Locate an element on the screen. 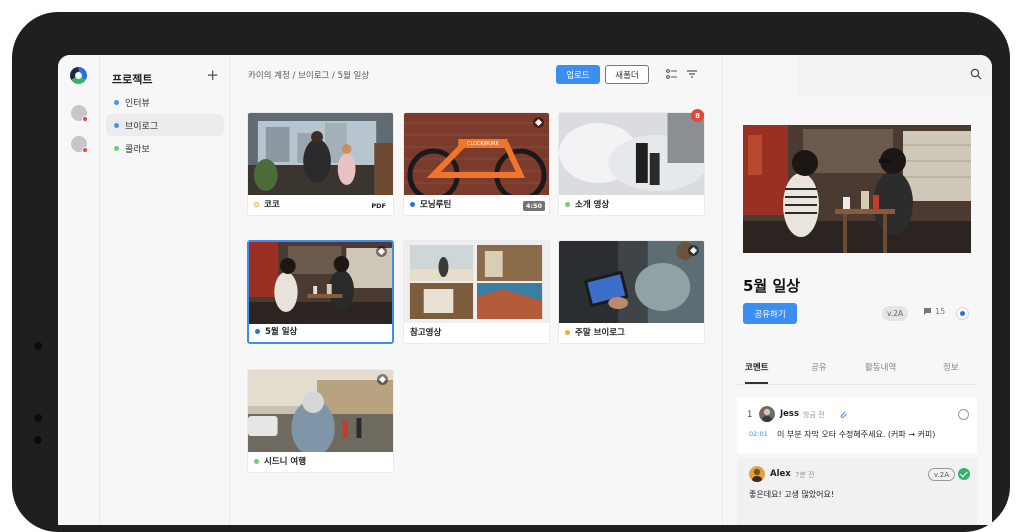  sidebar-item-vlog: 브이로그 is located at coordinates (165, 125).